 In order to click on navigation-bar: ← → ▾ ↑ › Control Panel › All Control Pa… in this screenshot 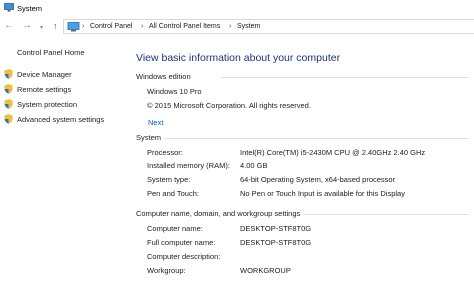, I will do `click(237, 26)`.